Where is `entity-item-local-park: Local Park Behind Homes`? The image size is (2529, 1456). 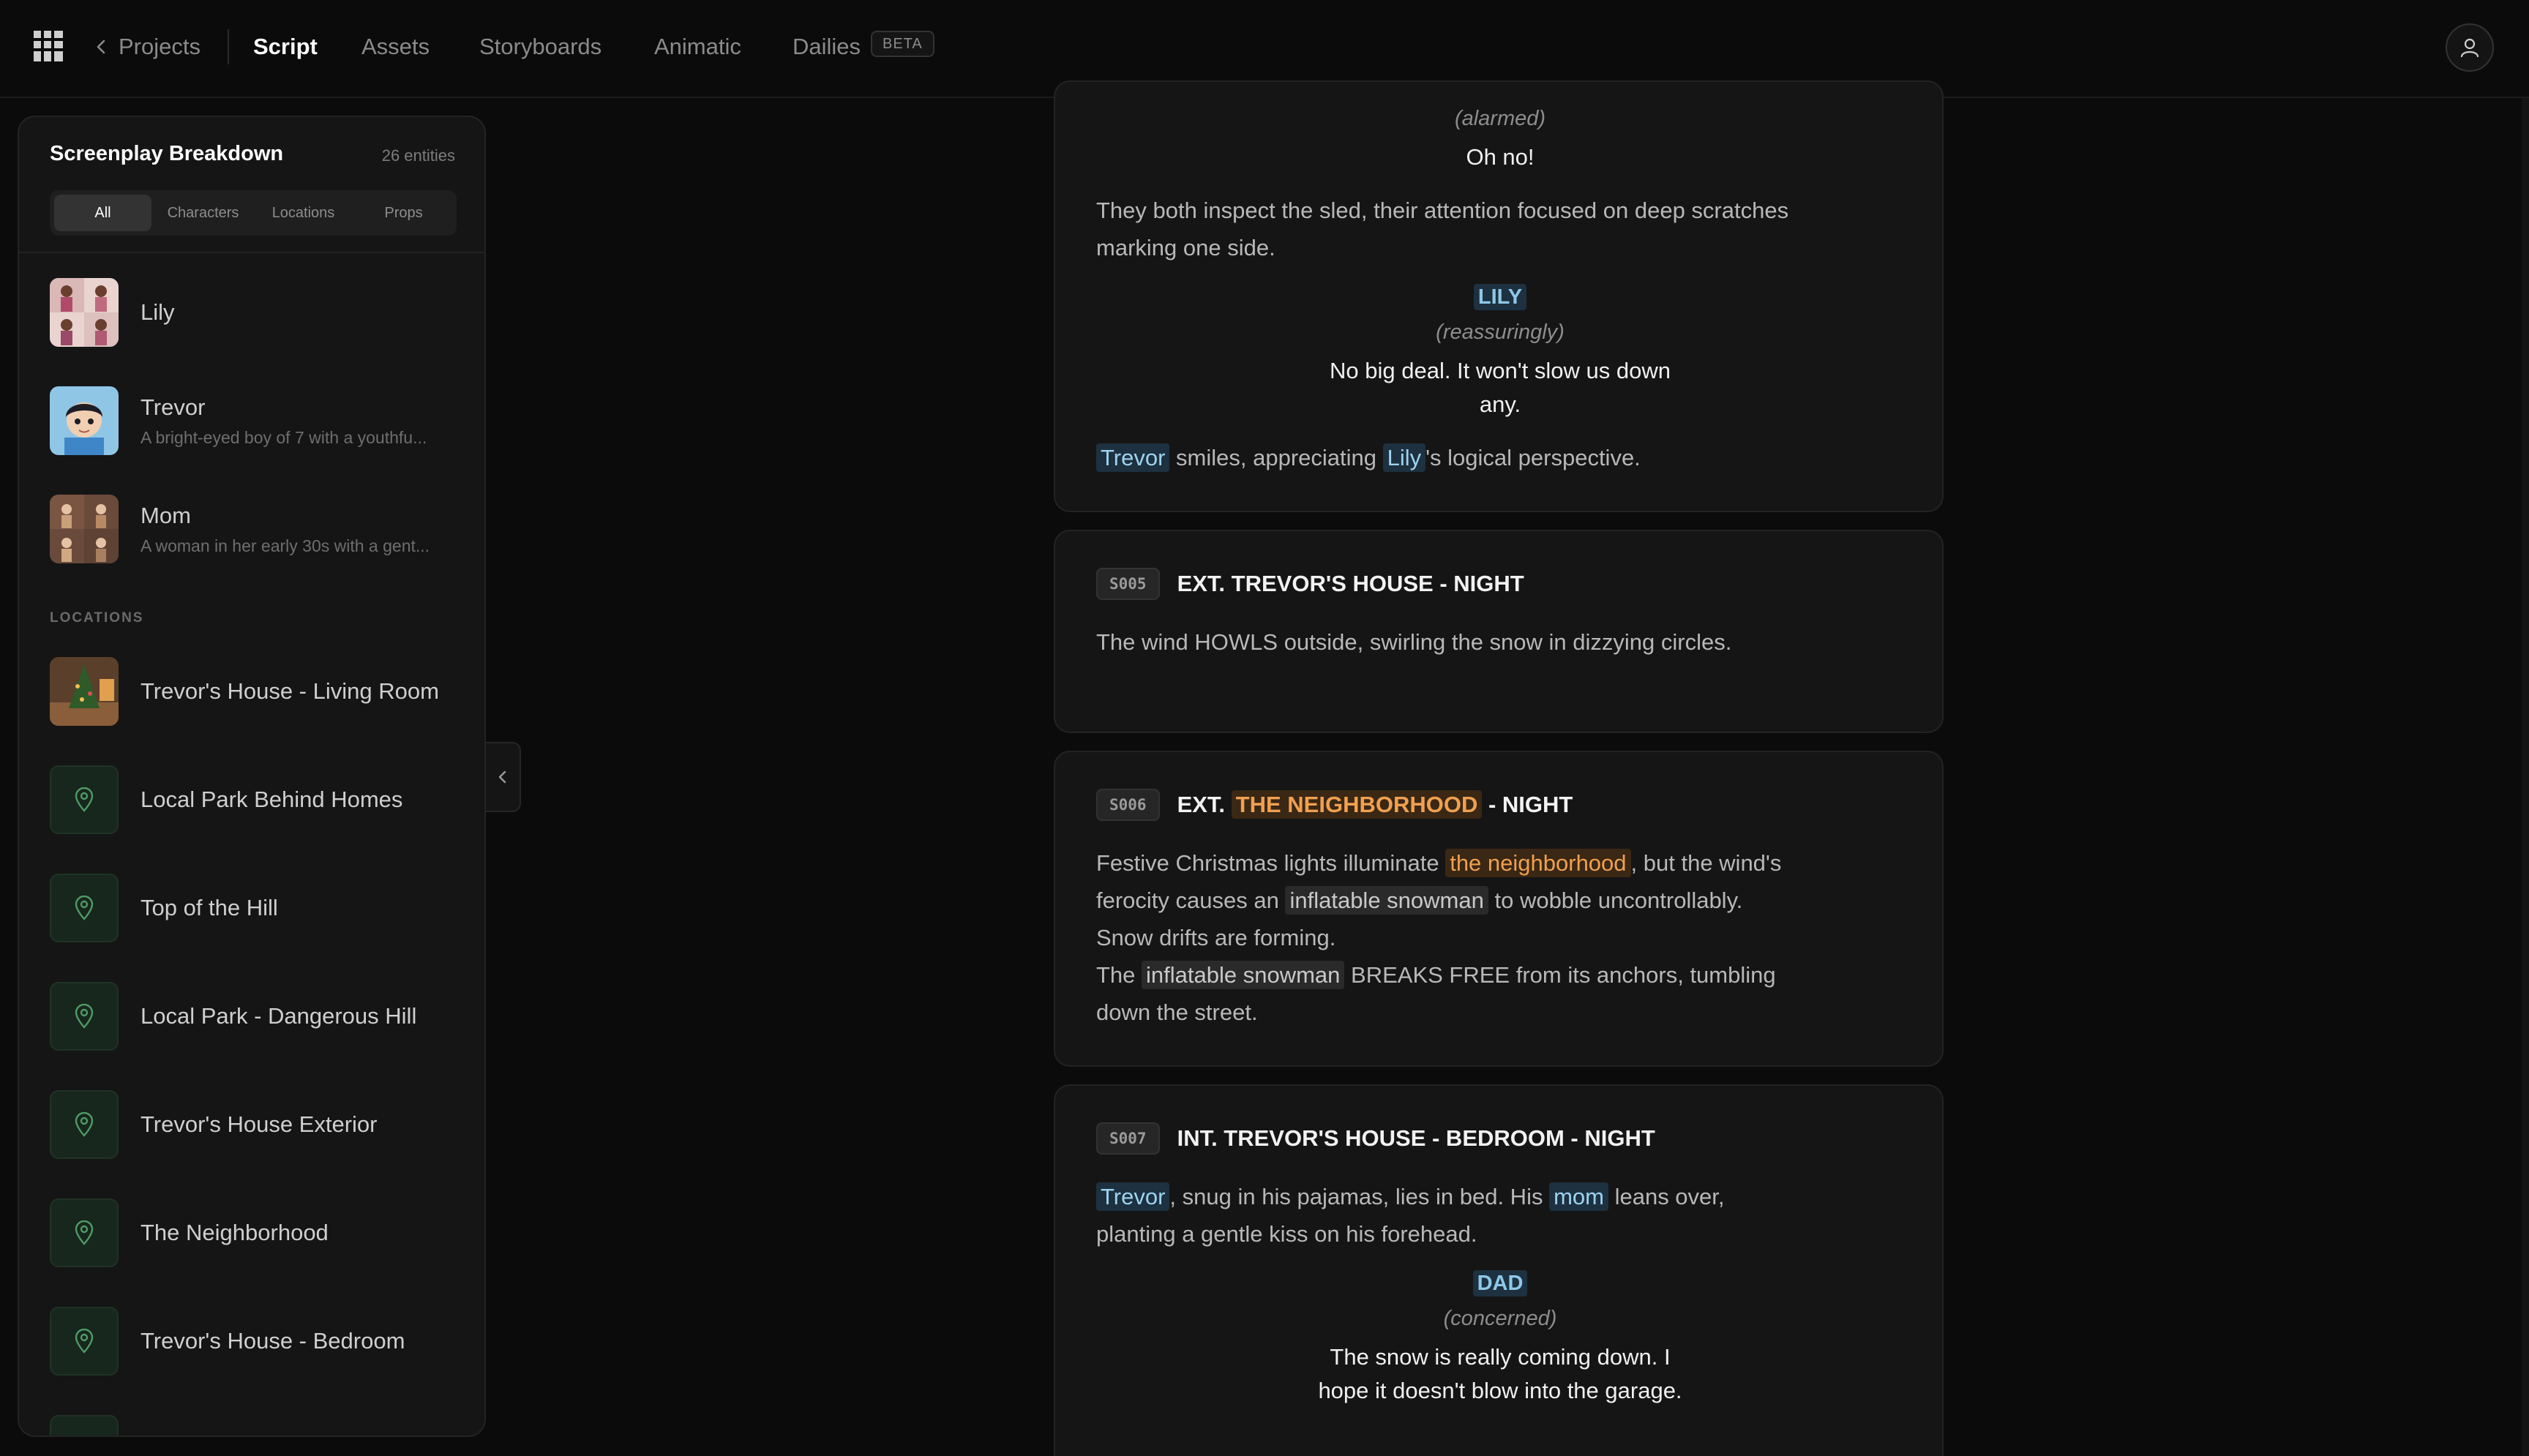
entity-item-local-park: Local Park Behind Homes is located at coordinates (262, 799).